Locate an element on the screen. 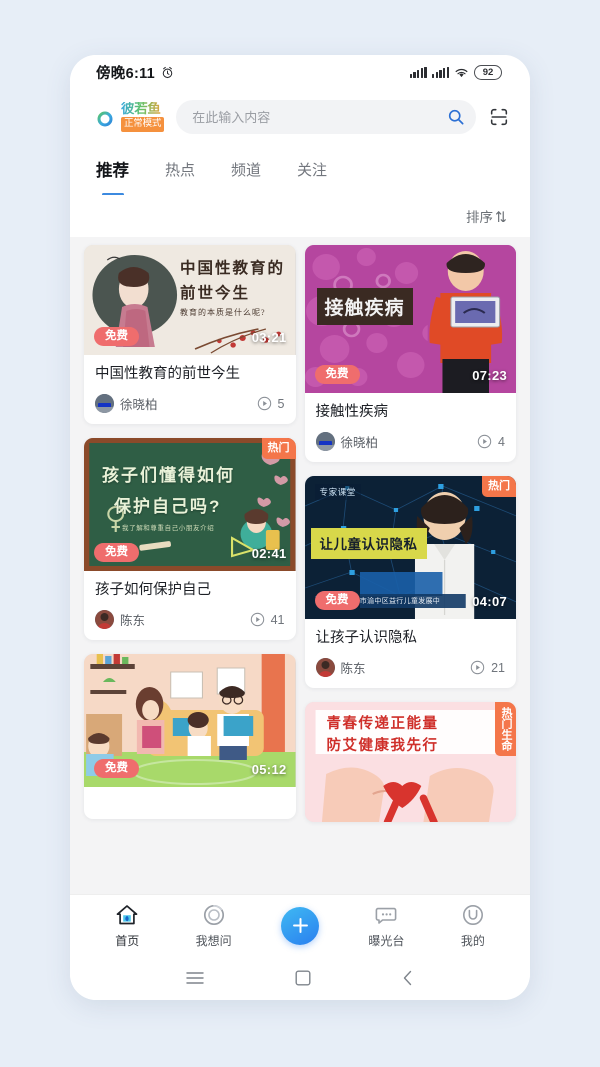 The width and height of the screenshot is (600, 1067). author-name: 徐晓柏 is located at coordinates (139, 405).